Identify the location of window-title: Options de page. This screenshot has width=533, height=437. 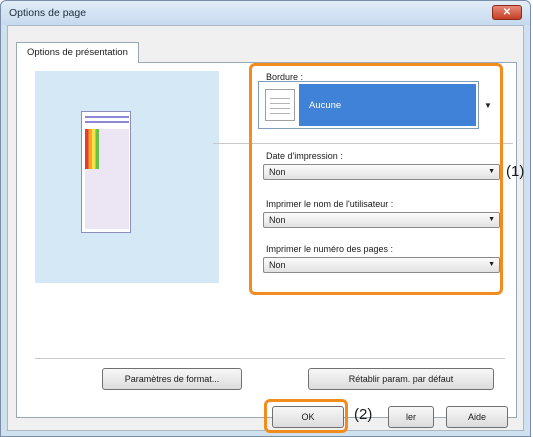
(48, 13).